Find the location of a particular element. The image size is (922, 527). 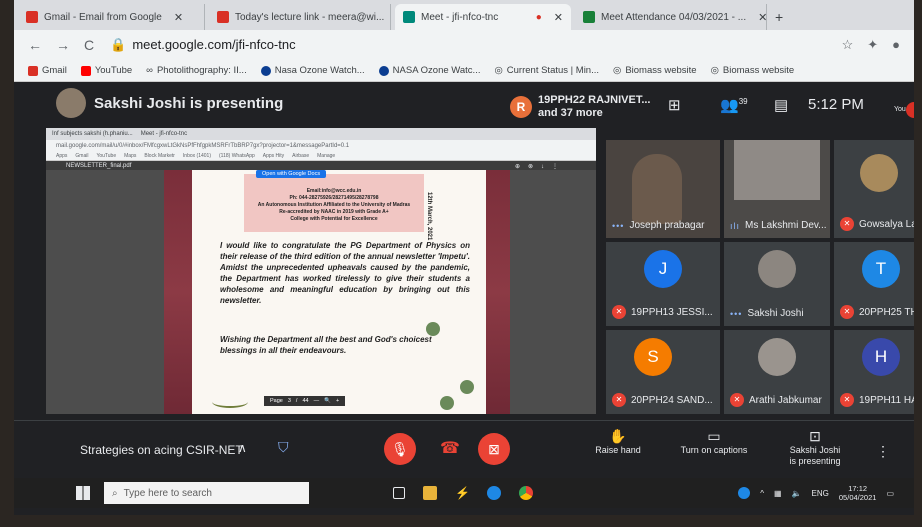

notifications-icon: ▭ is located at coordinates (890, 493).